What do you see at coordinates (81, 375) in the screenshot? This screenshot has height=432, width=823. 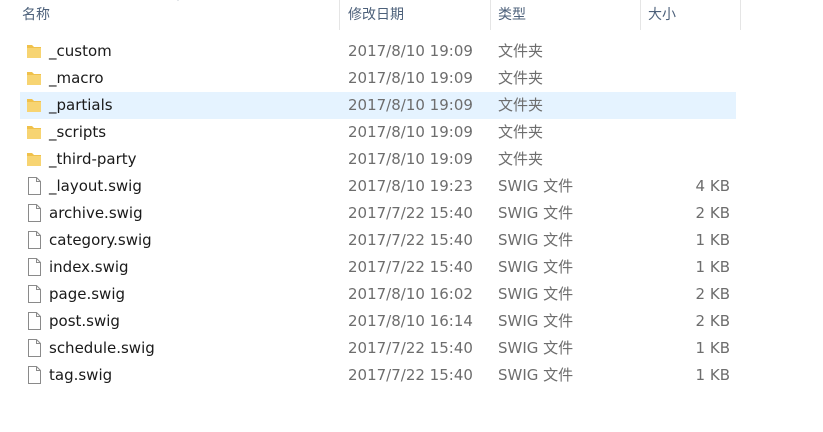 I see `file-name: tag.swig` at bounding box center [81, 375].